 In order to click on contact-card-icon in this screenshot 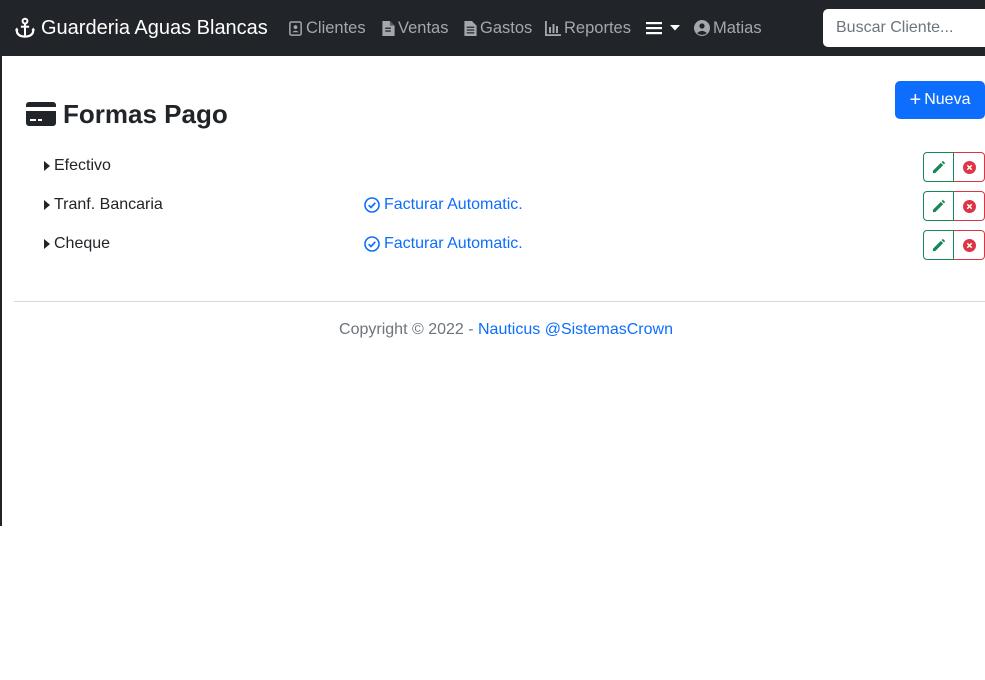, I will do `click(295, 28)`.